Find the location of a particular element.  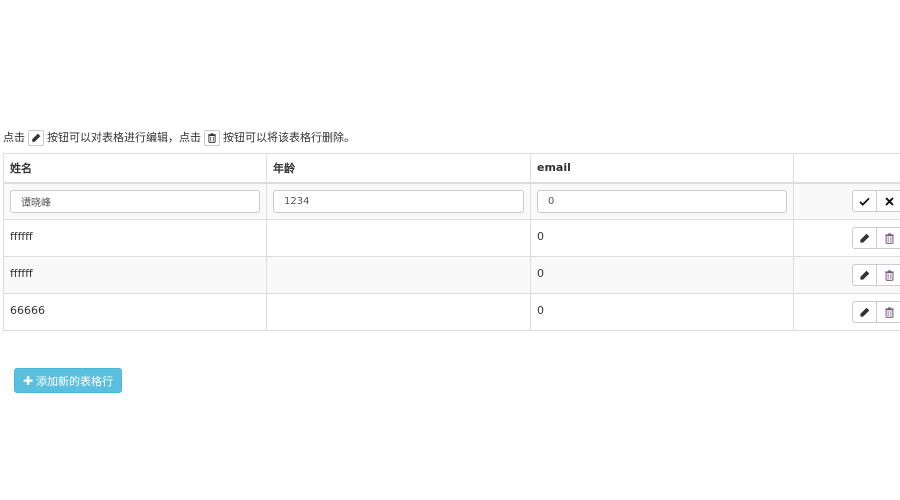

close-icon is located at coordinates (889, 201).